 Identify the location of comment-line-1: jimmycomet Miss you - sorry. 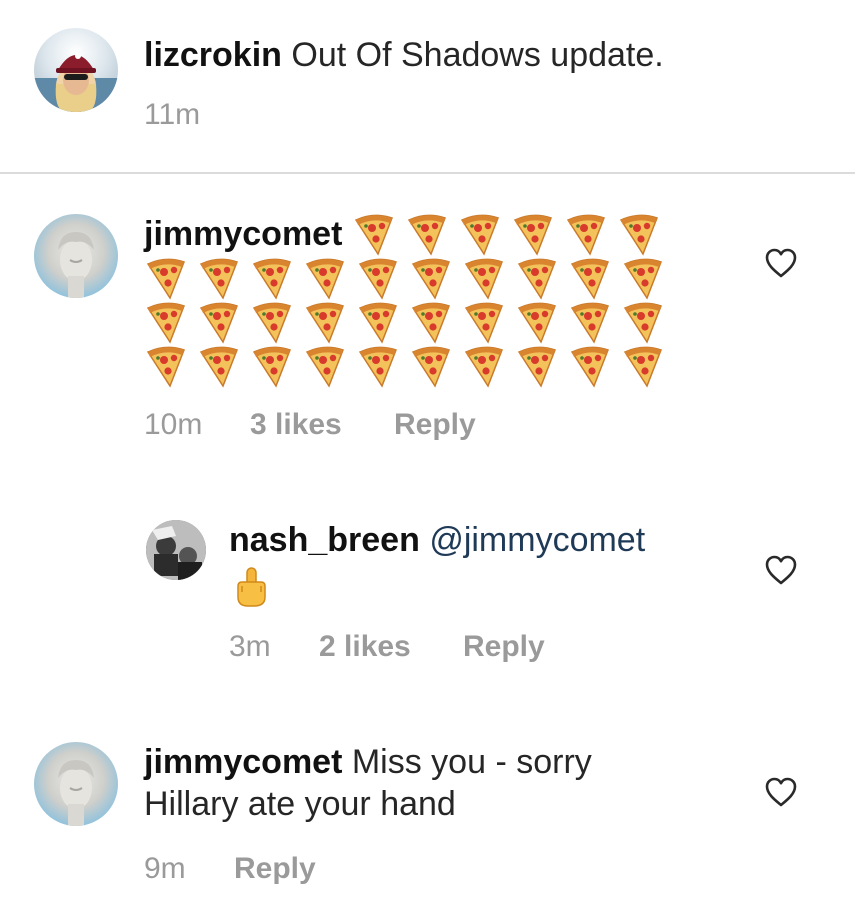
(368, 762).